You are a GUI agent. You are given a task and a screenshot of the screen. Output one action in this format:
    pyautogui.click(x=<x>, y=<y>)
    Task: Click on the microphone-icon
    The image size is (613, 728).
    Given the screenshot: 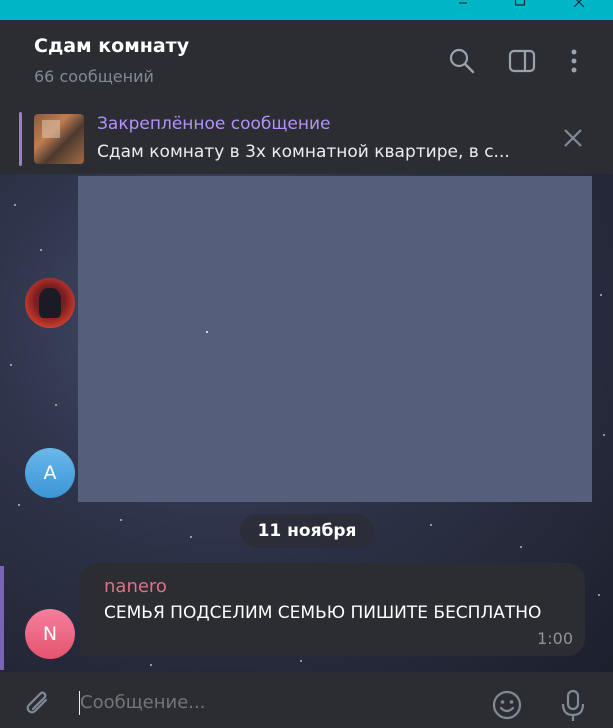 What is the action you would take?
    pyautogui.click(x=573, y=705)
    